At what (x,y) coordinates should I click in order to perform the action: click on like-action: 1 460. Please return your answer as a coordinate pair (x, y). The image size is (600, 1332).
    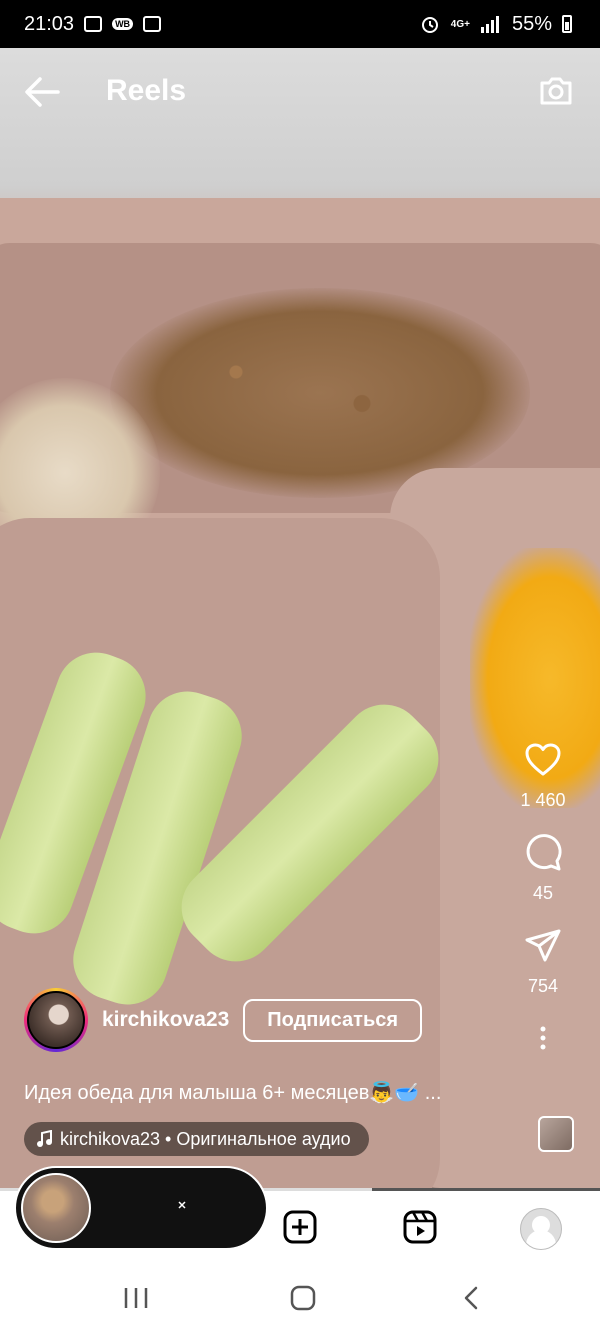
    Looking at the image, I should click on (543, 775).